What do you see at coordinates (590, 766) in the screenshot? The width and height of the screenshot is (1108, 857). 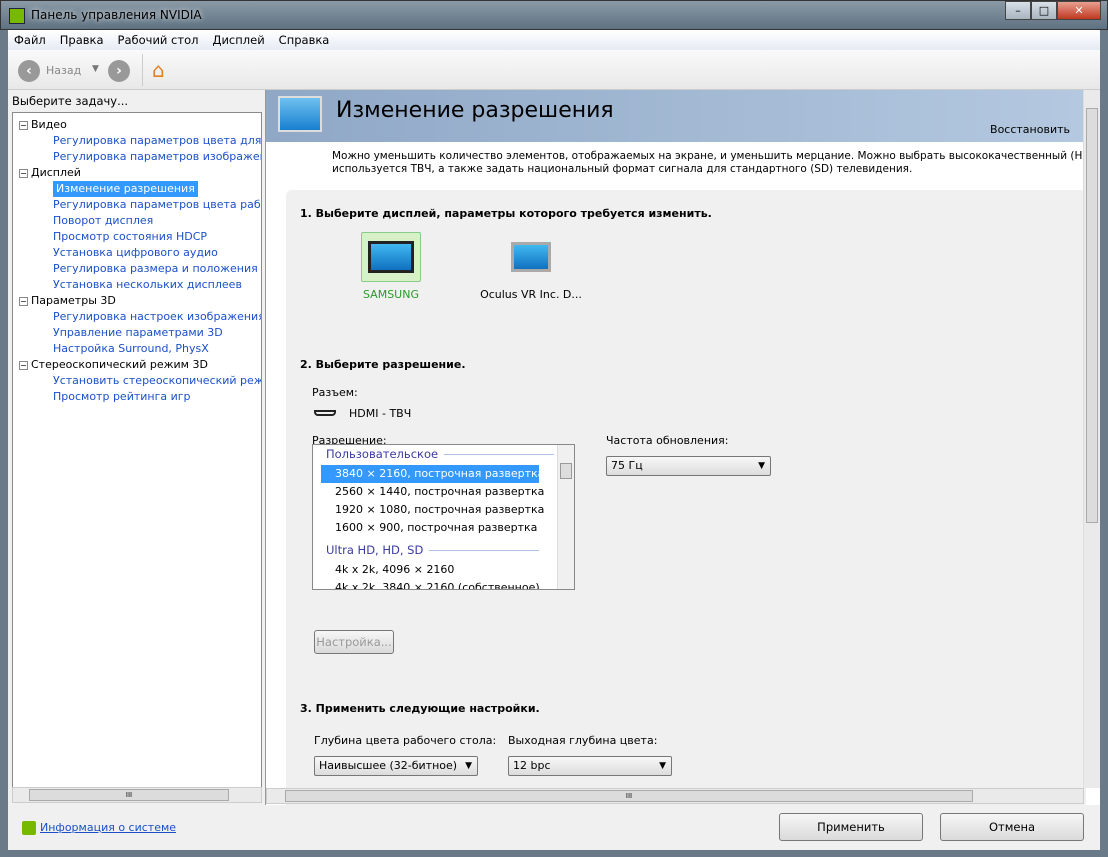 I see `output-depth-select: 12 bpc ▼` at bounding box center [590, 766].